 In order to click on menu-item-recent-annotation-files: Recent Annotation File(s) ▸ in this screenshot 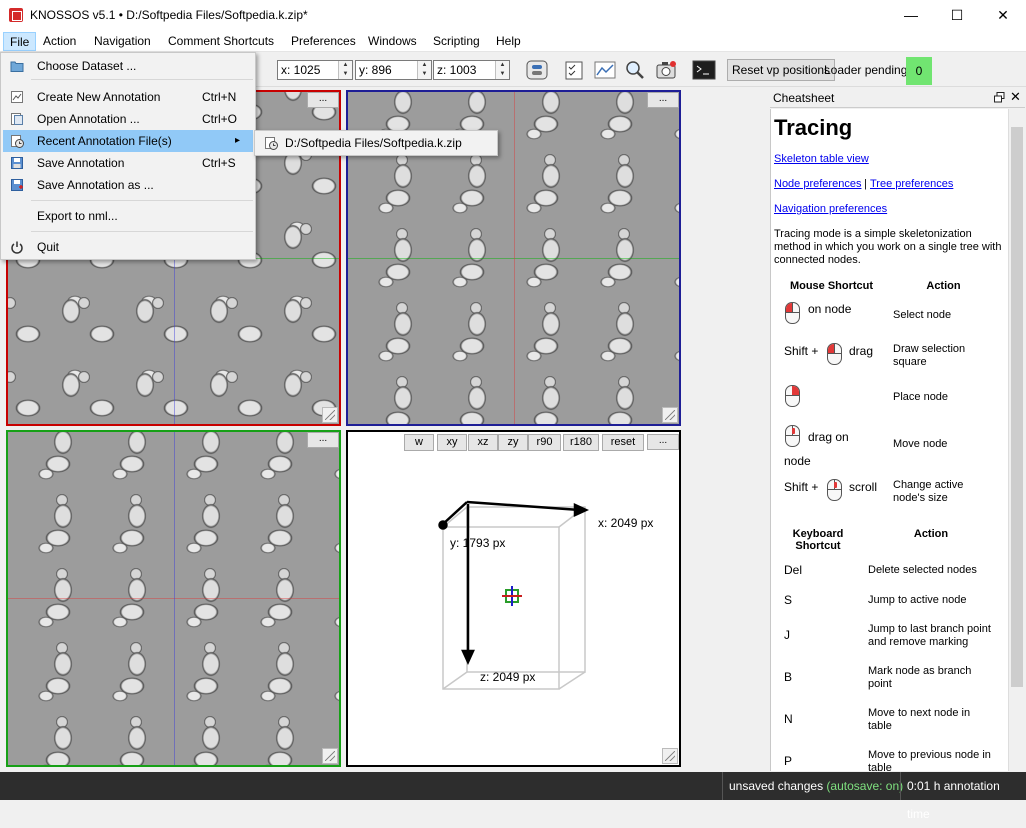, I will do `click(128, 141)`.